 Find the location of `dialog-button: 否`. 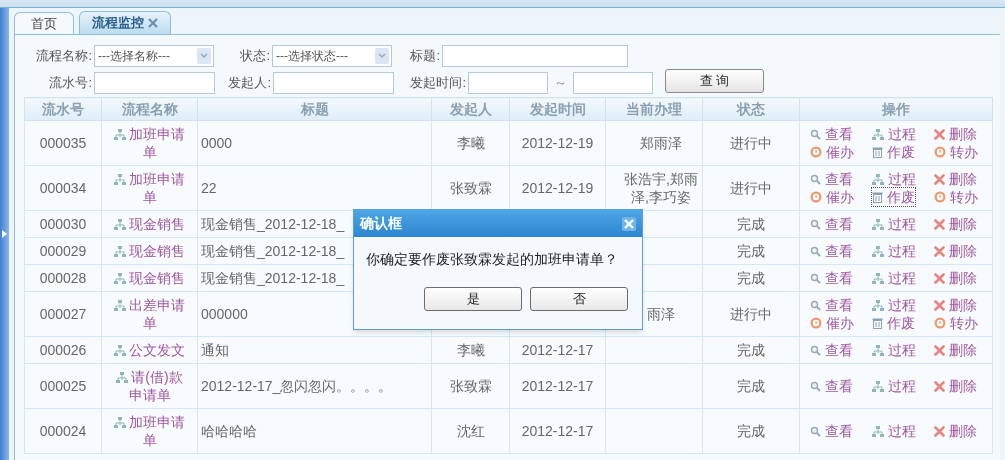

dialog-button: 否 is located at coordinates (579, 299).